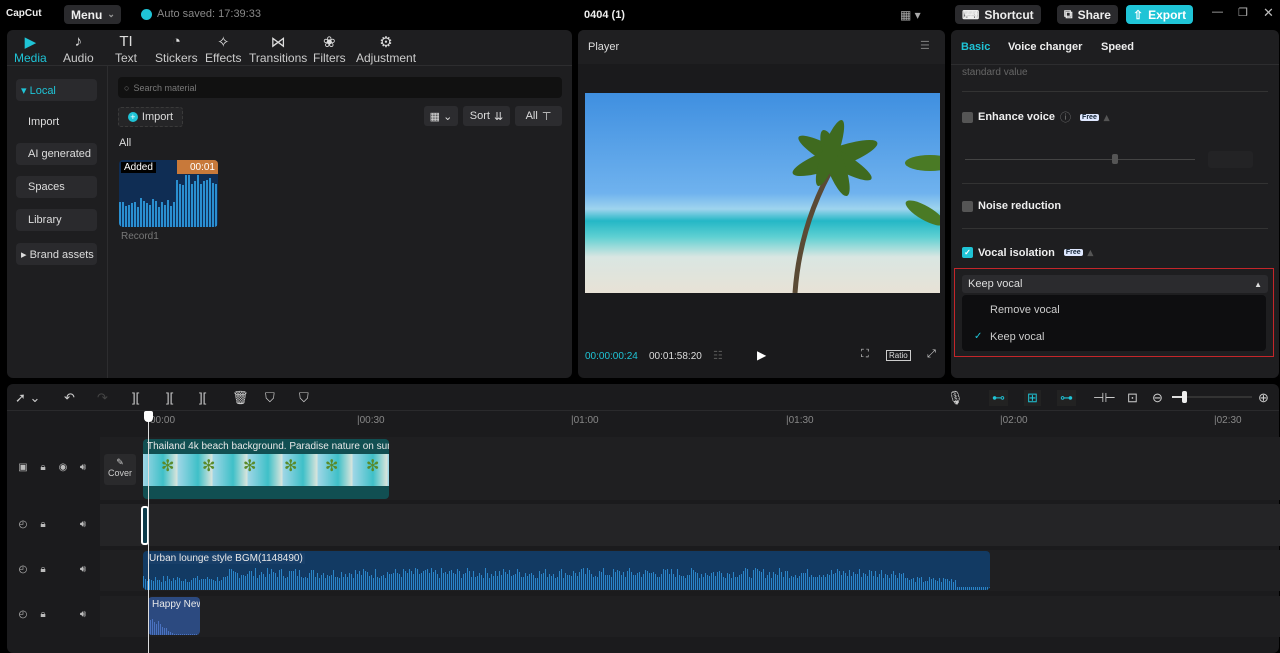 The image size is (1280, 653). What do you see at coordinates (1045, 47) in the screenshot?
I see `tab-voice-changer: Voice changer` at bounding box center [1045, 47].